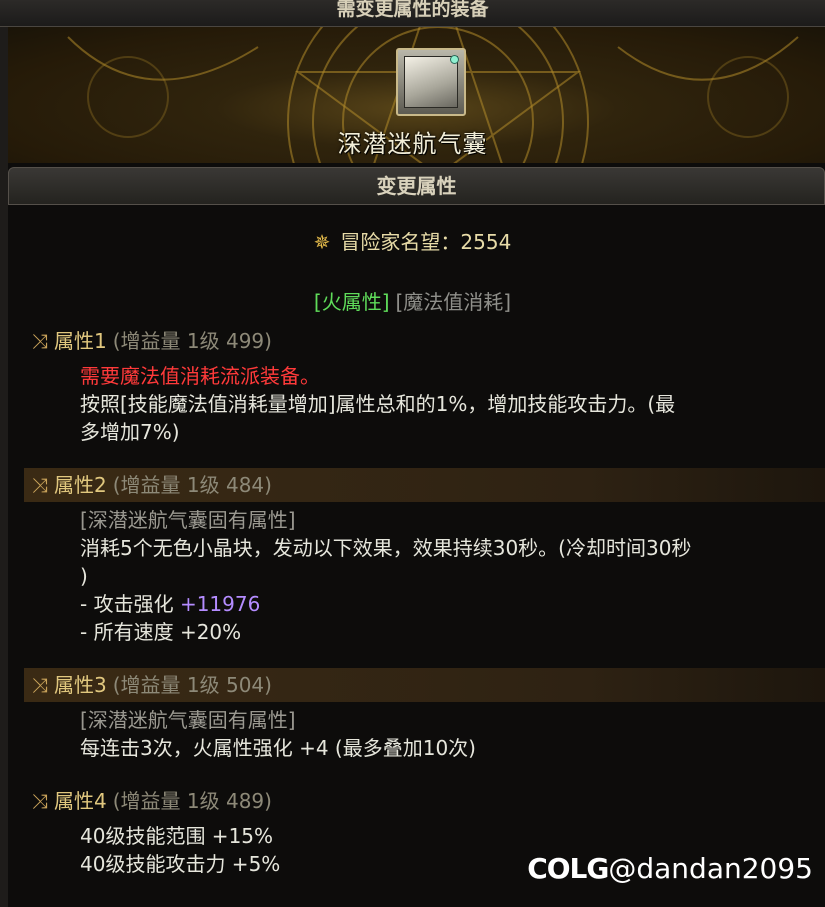 This screenshot has width=825, height=907. Describe the element at coordinates (351, 302) in the screenshot. I see `fire-attribute-tag: [火属性]` at that location.